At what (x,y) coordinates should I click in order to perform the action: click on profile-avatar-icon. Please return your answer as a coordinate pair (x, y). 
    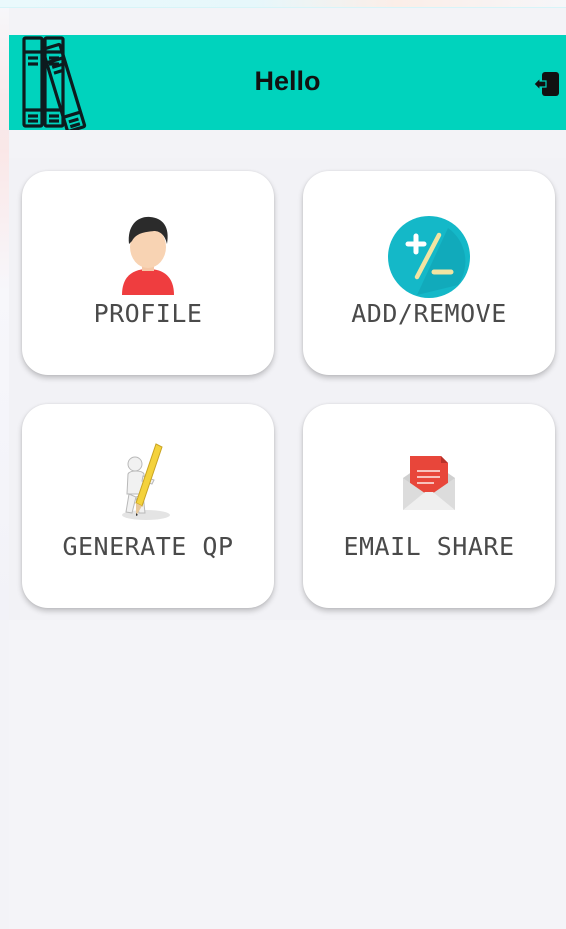
    Looking at the image, I should click on (148, 255).